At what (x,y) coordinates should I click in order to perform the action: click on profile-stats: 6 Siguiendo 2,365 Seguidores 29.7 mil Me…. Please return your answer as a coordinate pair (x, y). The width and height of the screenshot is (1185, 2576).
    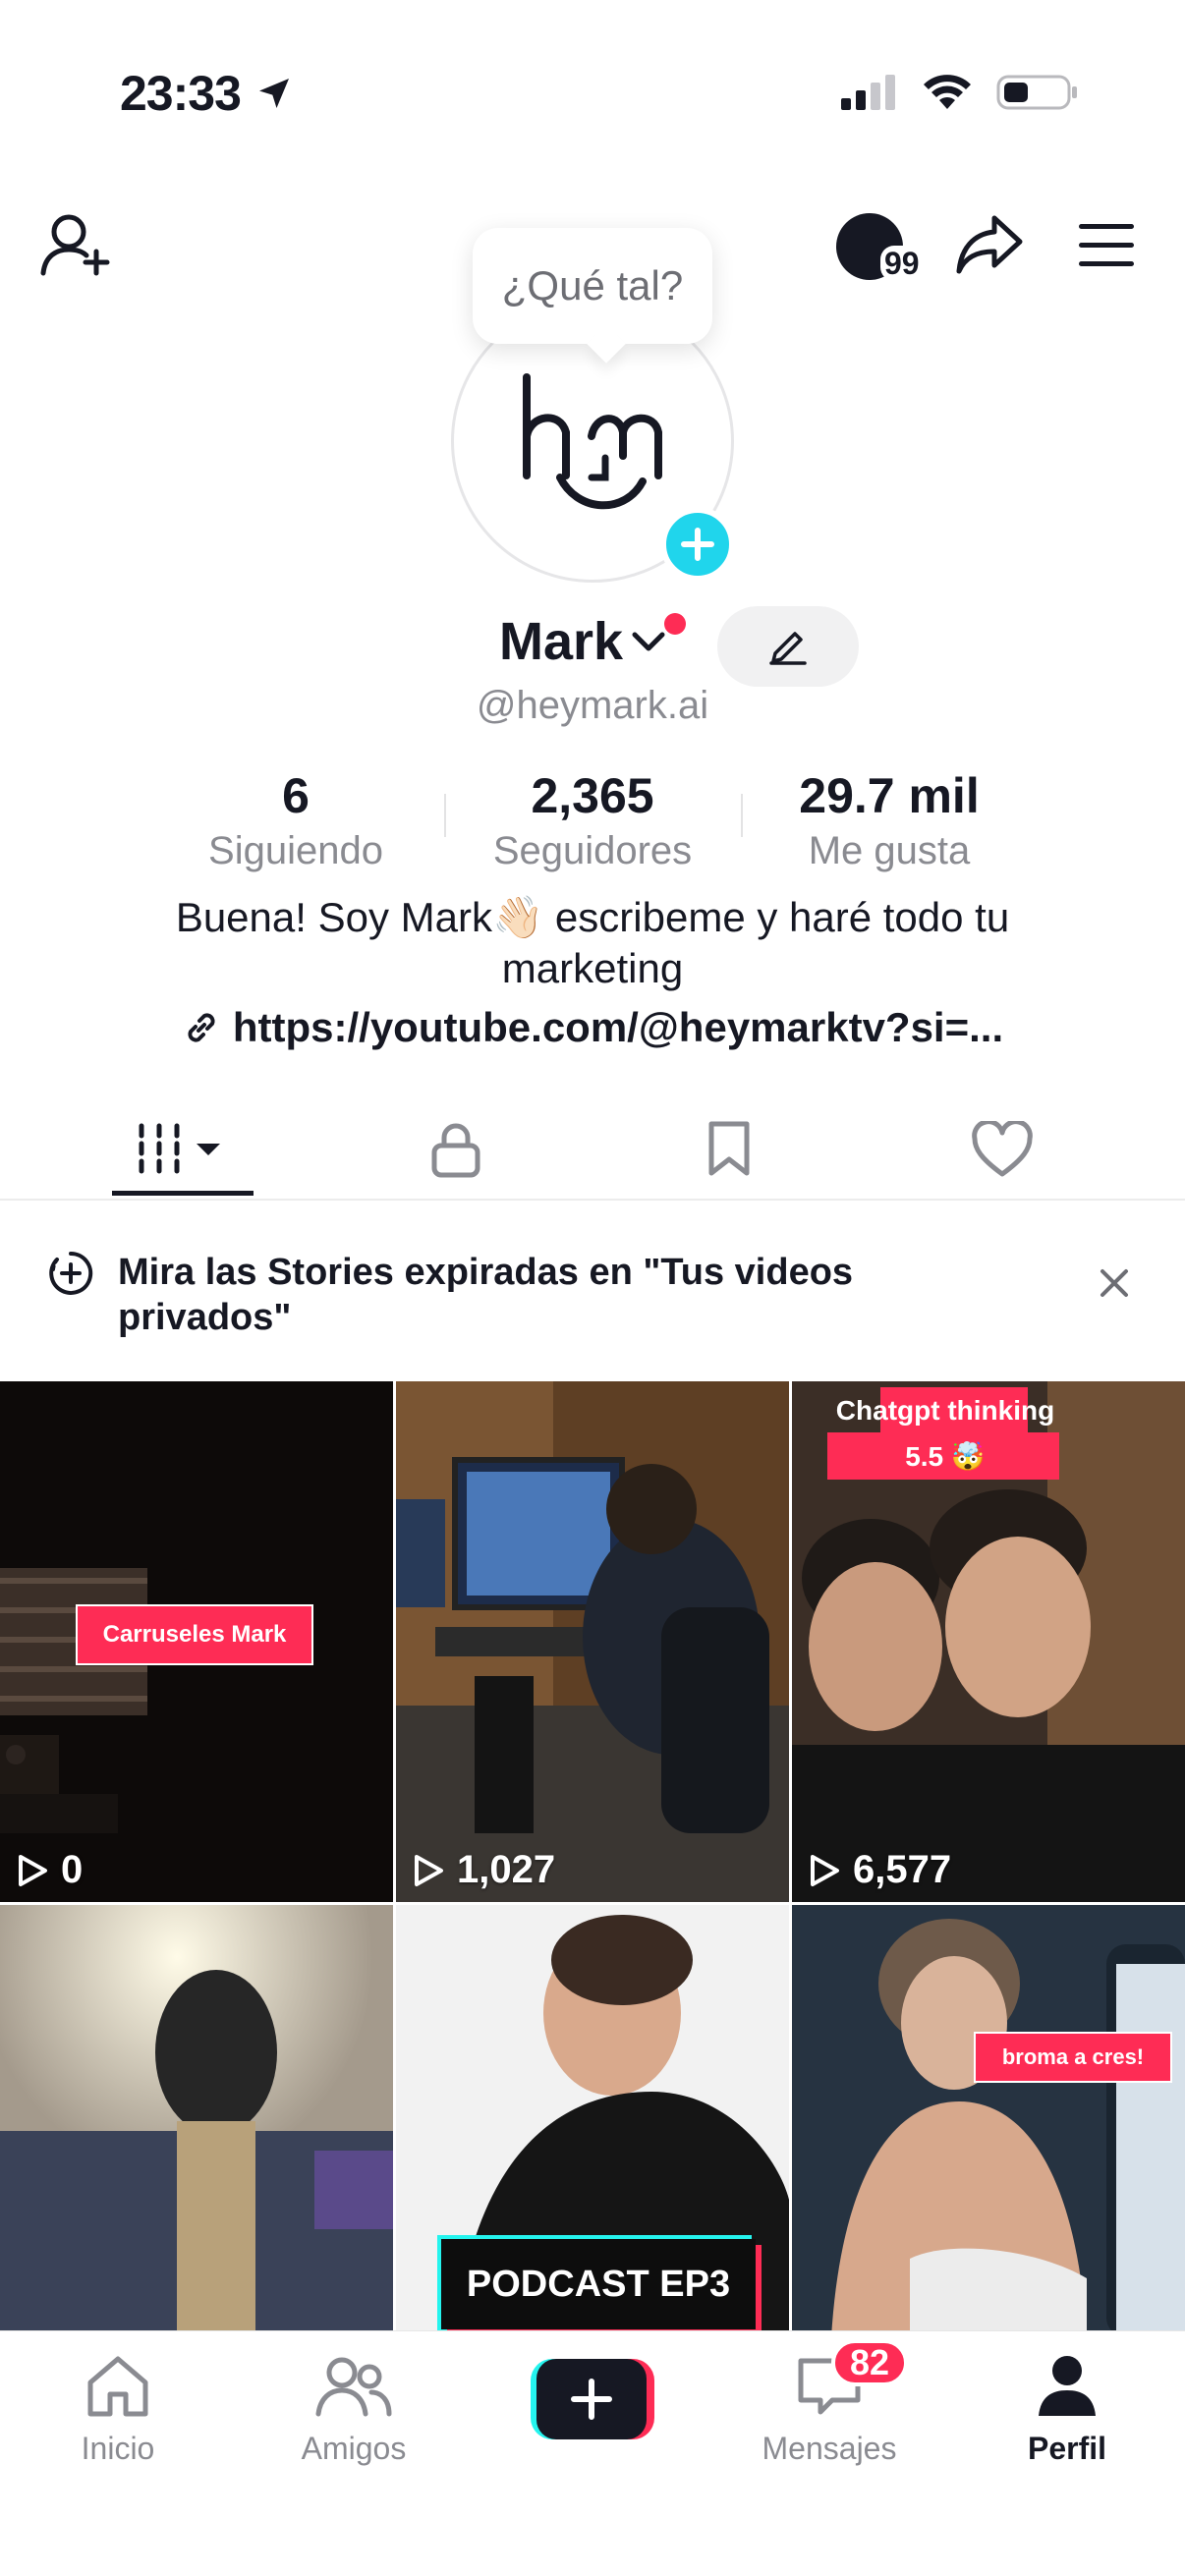
    Looking at the image, I should click on (592, 820).